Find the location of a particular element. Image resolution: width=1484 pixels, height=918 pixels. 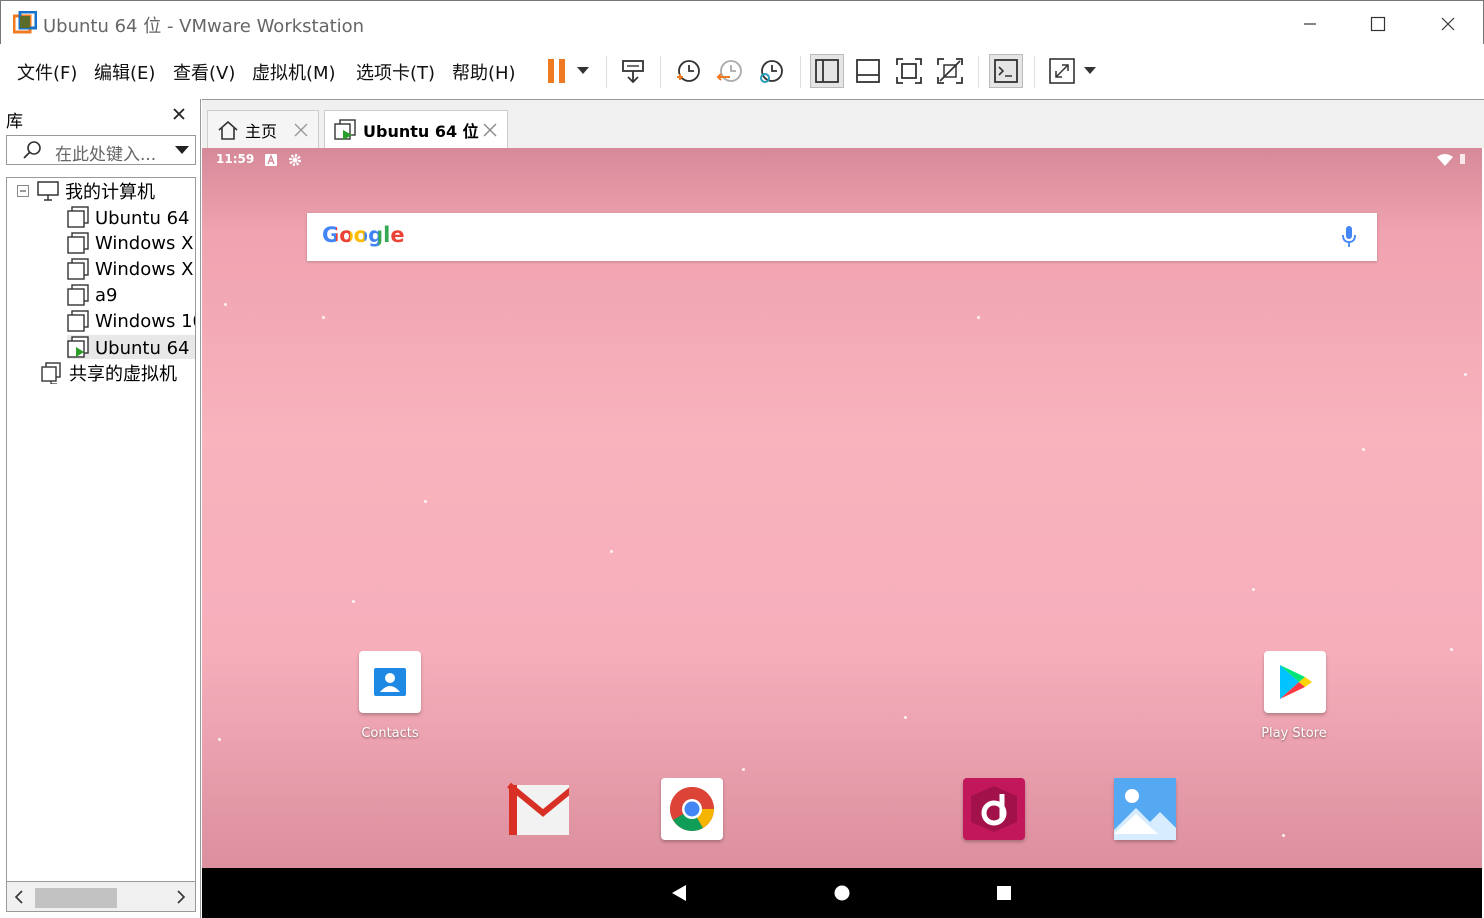

google-logo: Google is located at coordinates (363, 235).